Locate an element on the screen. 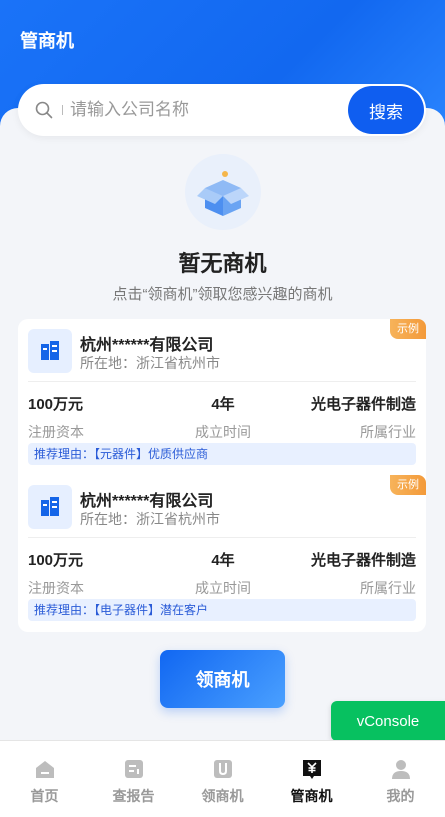 The image size is (445, 817). tab-home: 首页 is located at coordinates (44, 779).